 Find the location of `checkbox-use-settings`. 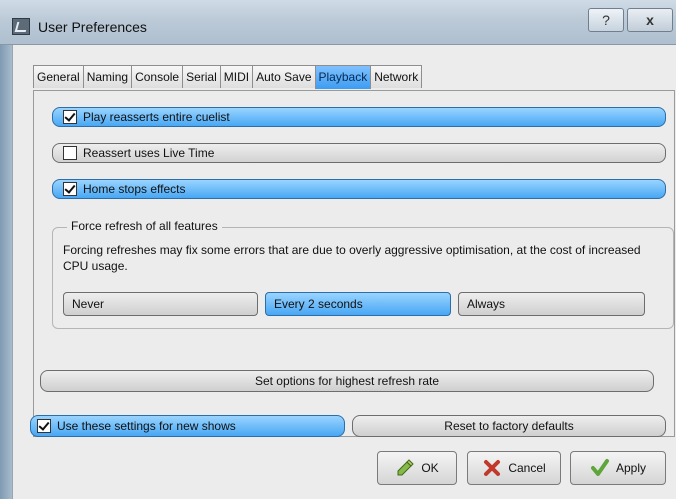

checkbox-use-settings is located at coordinates (44, 426).